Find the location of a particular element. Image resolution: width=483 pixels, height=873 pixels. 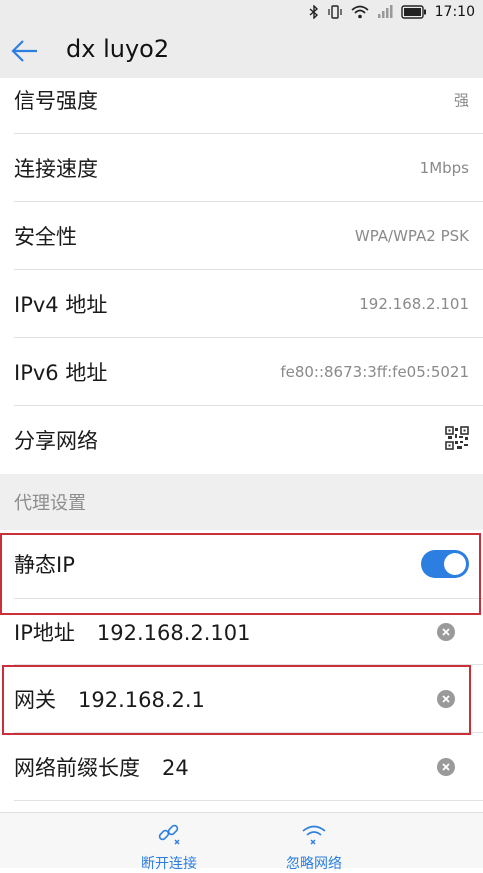

share-network-row: 分享网络 is located at coordinates (241, 440).